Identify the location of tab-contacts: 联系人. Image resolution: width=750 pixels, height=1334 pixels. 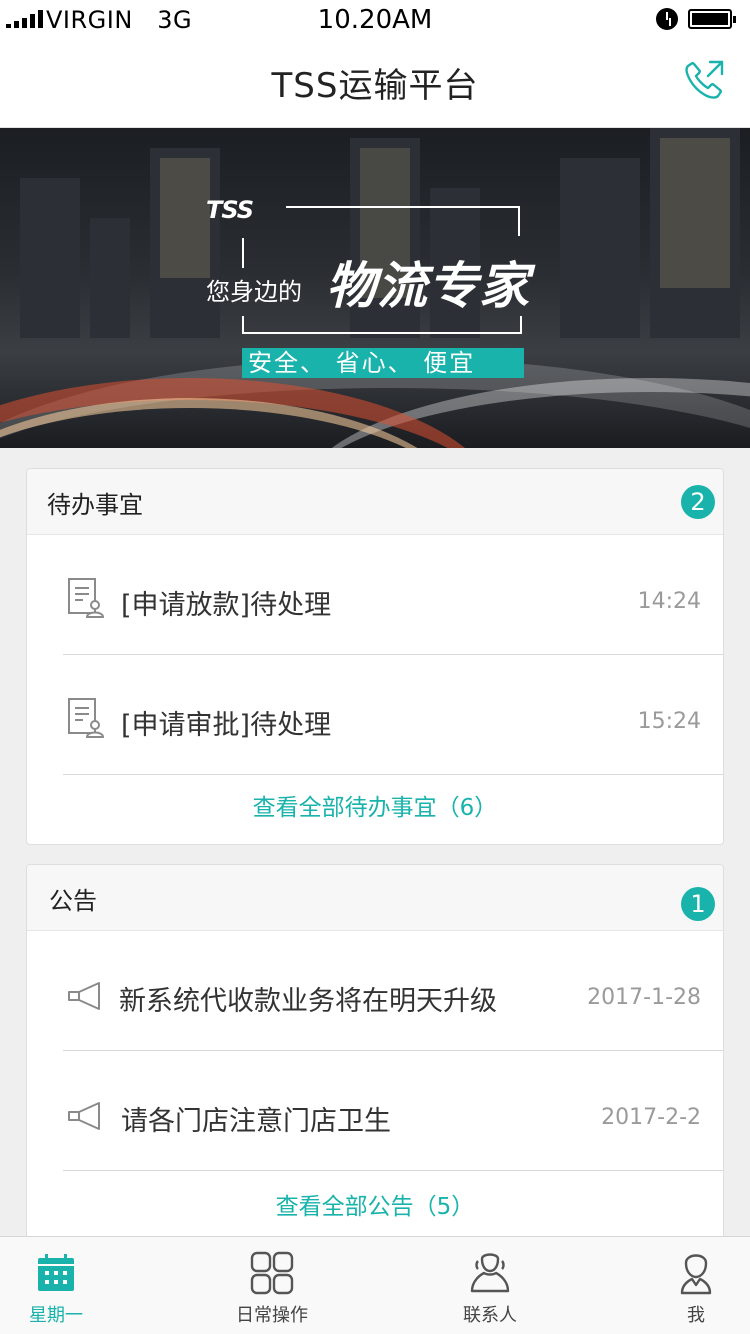
(490, 1285).